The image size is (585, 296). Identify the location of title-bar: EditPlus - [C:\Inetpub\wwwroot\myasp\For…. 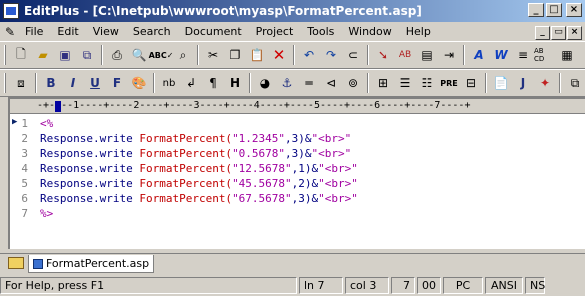
(292, 11).